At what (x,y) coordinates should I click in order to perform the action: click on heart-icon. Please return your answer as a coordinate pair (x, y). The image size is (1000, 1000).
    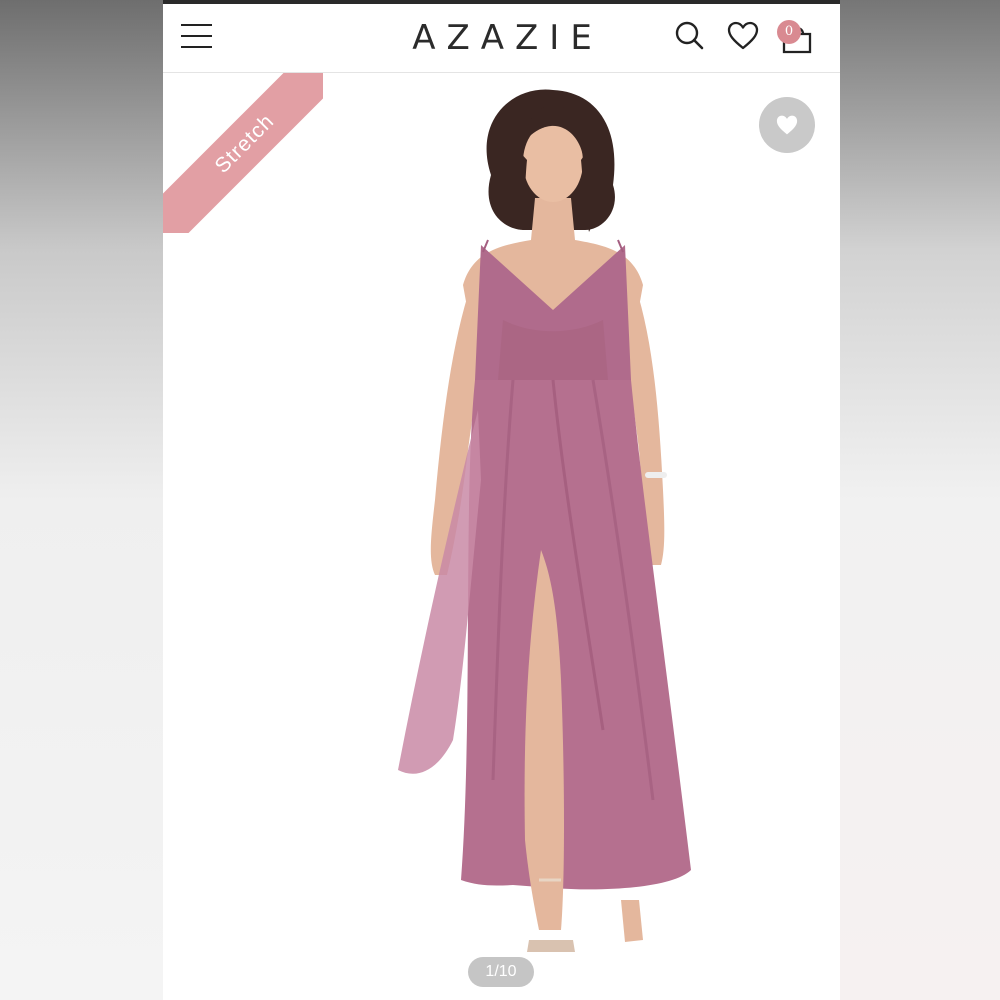
    Looking at the image, I should click on (743, 36).